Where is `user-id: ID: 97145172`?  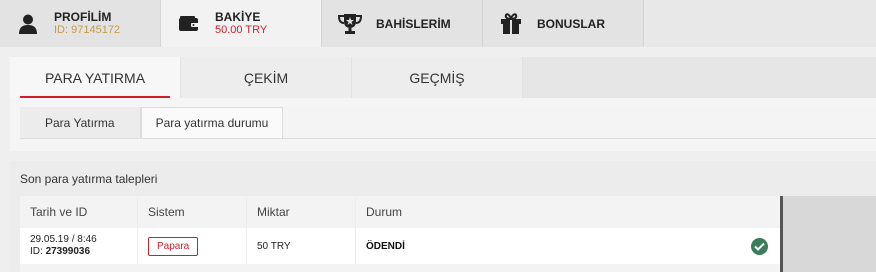 user-id: ID: 97145172 is located at coordinates (87, 30).